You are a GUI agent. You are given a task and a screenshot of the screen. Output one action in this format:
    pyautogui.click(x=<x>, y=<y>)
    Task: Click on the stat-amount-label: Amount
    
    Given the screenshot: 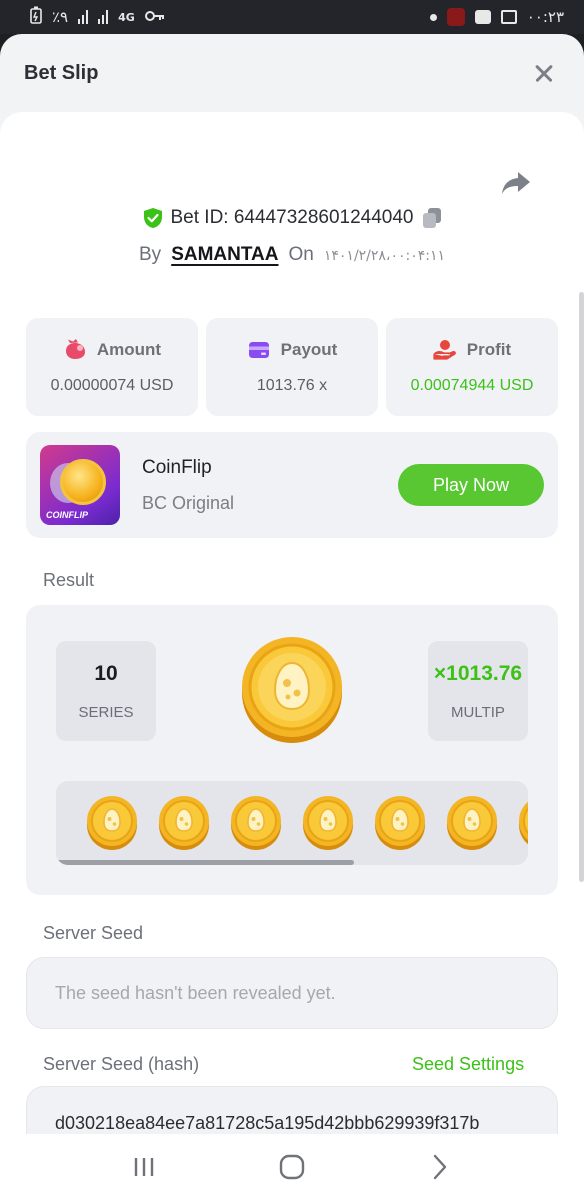 What is the action you would take?
    pyautogui.click(x=129, y=349)
    